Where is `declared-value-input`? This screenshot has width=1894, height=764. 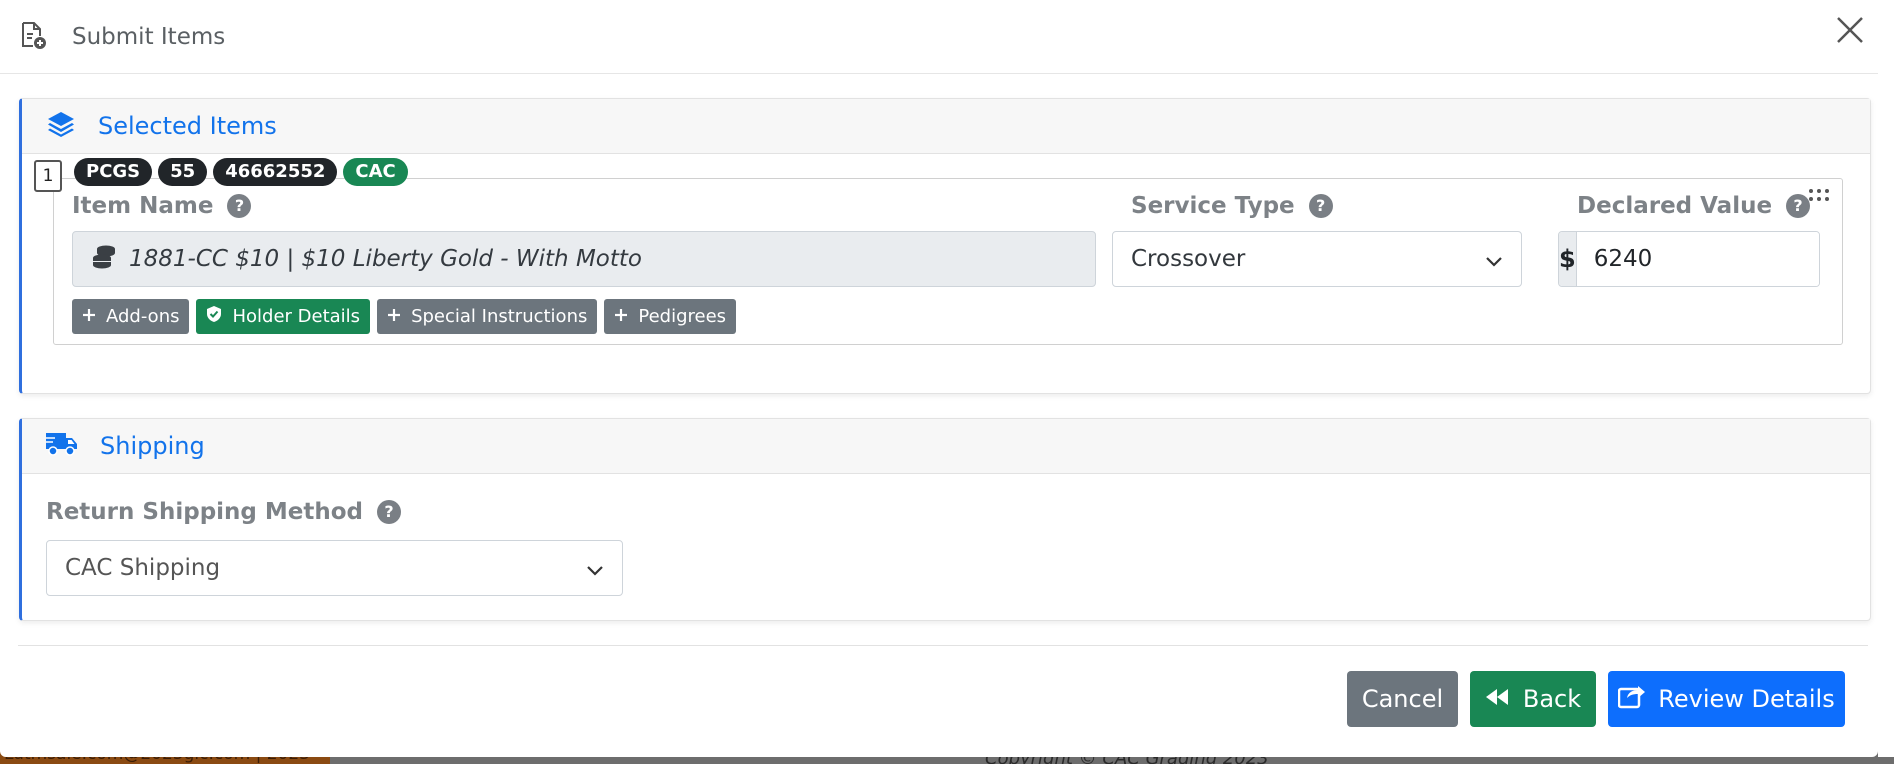 declared-value-input is located at coordinates (1697, 259).